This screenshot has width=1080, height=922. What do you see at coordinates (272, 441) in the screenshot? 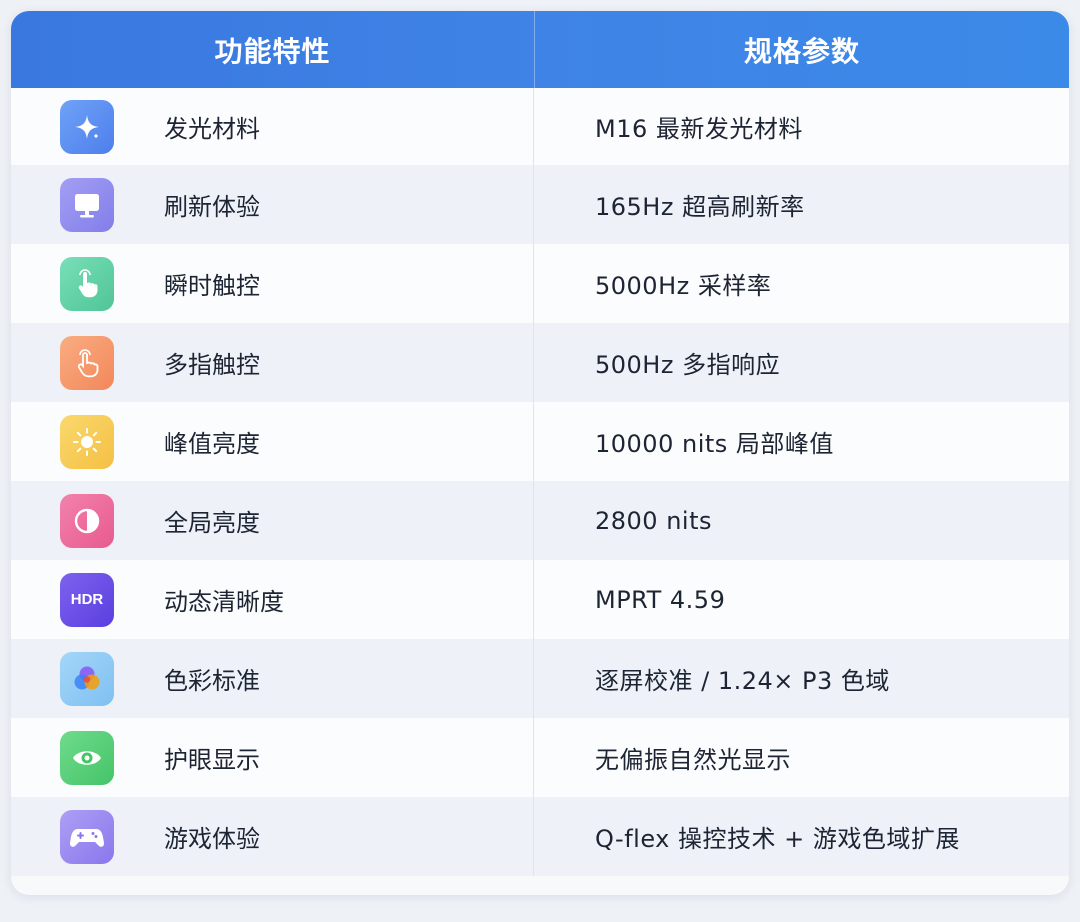
I see `feature-cell: 峰值亮度` at bounding box center [272, 441].